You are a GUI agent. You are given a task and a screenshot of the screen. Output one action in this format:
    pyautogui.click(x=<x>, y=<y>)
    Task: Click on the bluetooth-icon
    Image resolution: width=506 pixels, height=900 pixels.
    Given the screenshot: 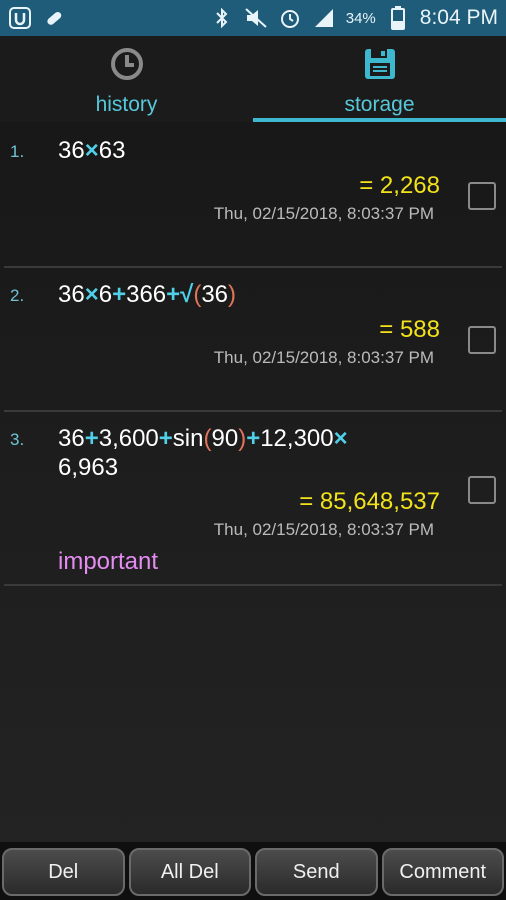 What is the action you would take?
    pyautogui.click(x=222, y=18)
    